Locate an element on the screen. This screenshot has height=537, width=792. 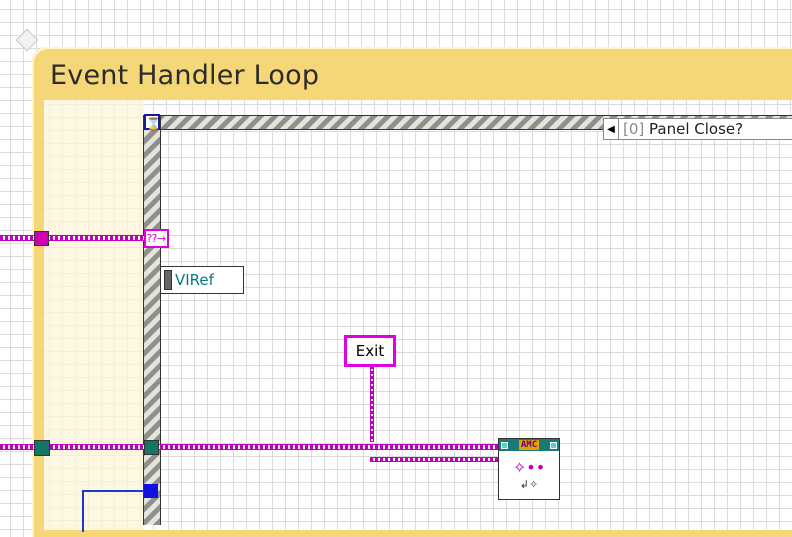
amc-badge: AMC is located at coordinates (529, 445).